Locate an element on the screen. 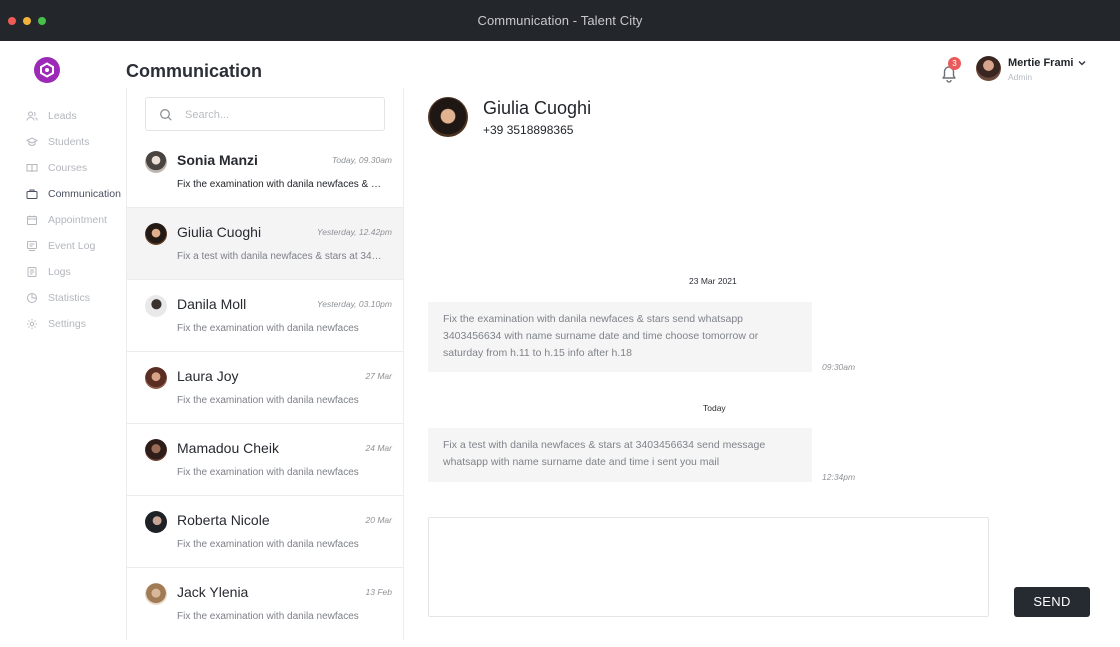  sidebar-item-logs: Logs is located at coordinates (75, 272).